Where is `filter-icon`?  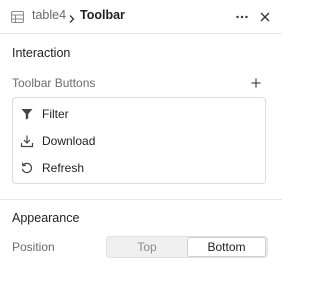
filter-icon is located at coordinates (27, 114).